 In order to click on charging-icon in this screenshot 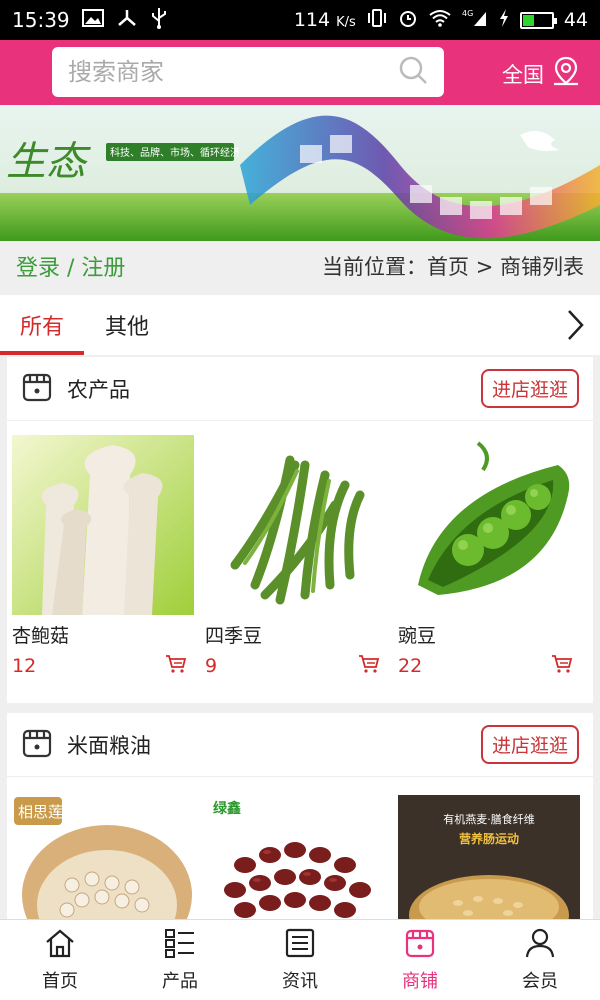, I will do `click(504, 20)`.